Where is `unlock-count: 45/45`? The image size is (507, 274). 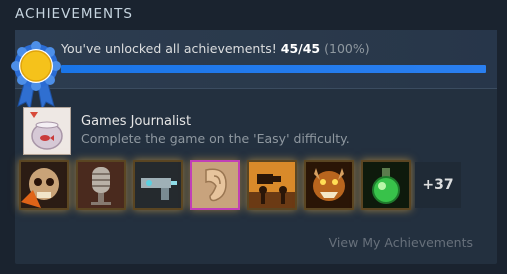
unlock-count: 45/45 is located at coordinates (300, 48).